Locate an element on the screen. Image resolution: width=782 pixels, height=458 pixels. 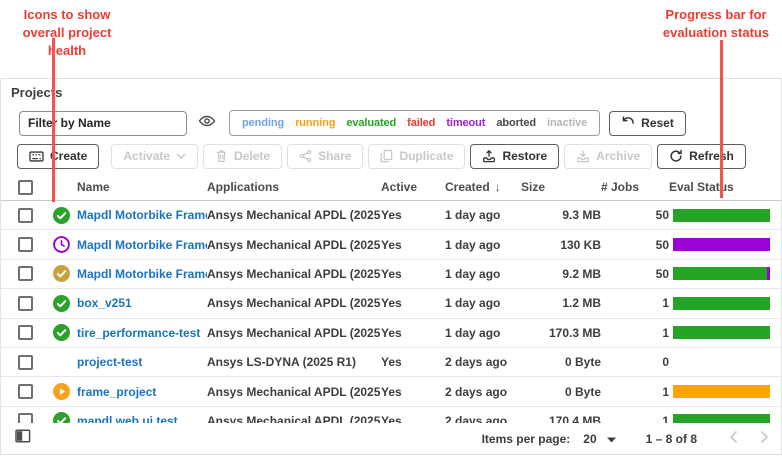
status-filter-pending: pending is located at coordinates (263, 123).